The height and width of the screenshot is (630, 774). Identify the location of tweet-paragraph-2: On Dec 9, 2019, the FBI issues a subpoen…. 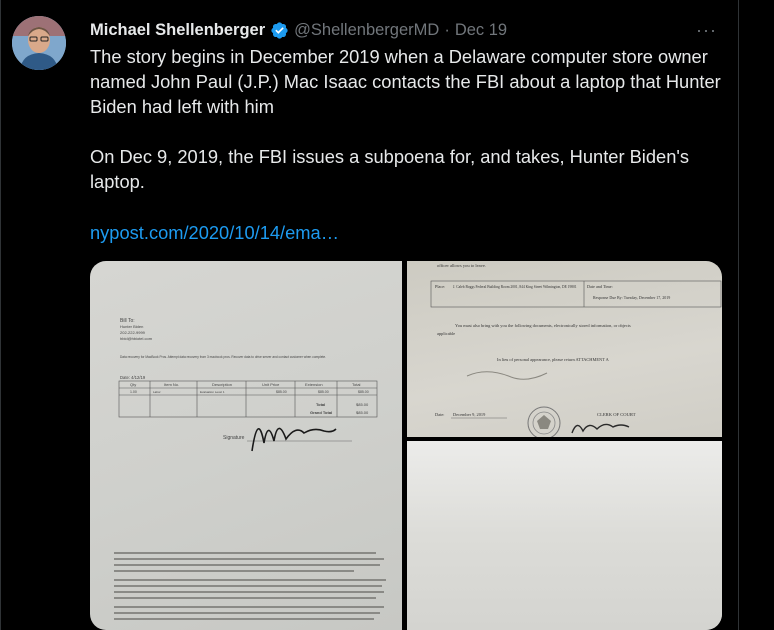
(390, 169).